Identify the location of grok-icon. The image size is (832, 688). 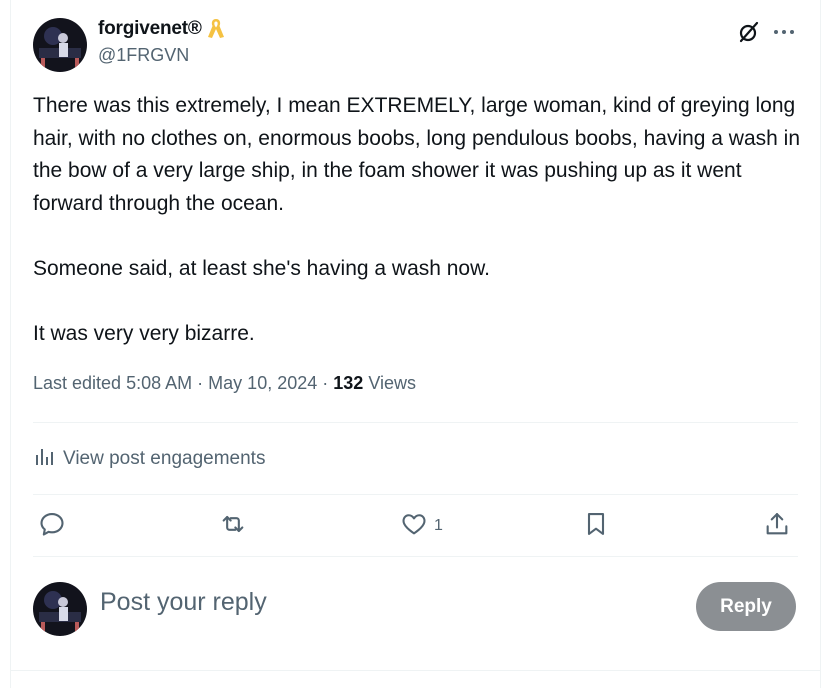
(749, 32).